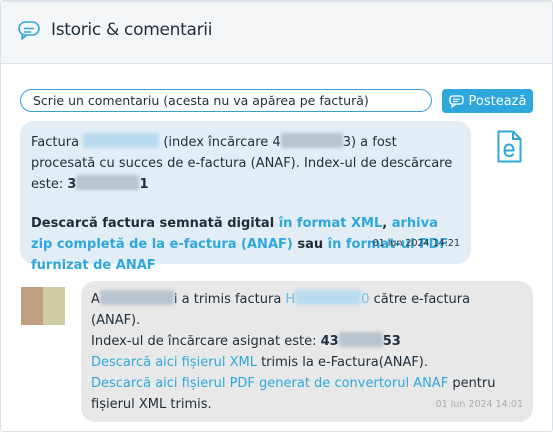 The image size is (553, 432). I want to click on header-divider, so click(276, 1).